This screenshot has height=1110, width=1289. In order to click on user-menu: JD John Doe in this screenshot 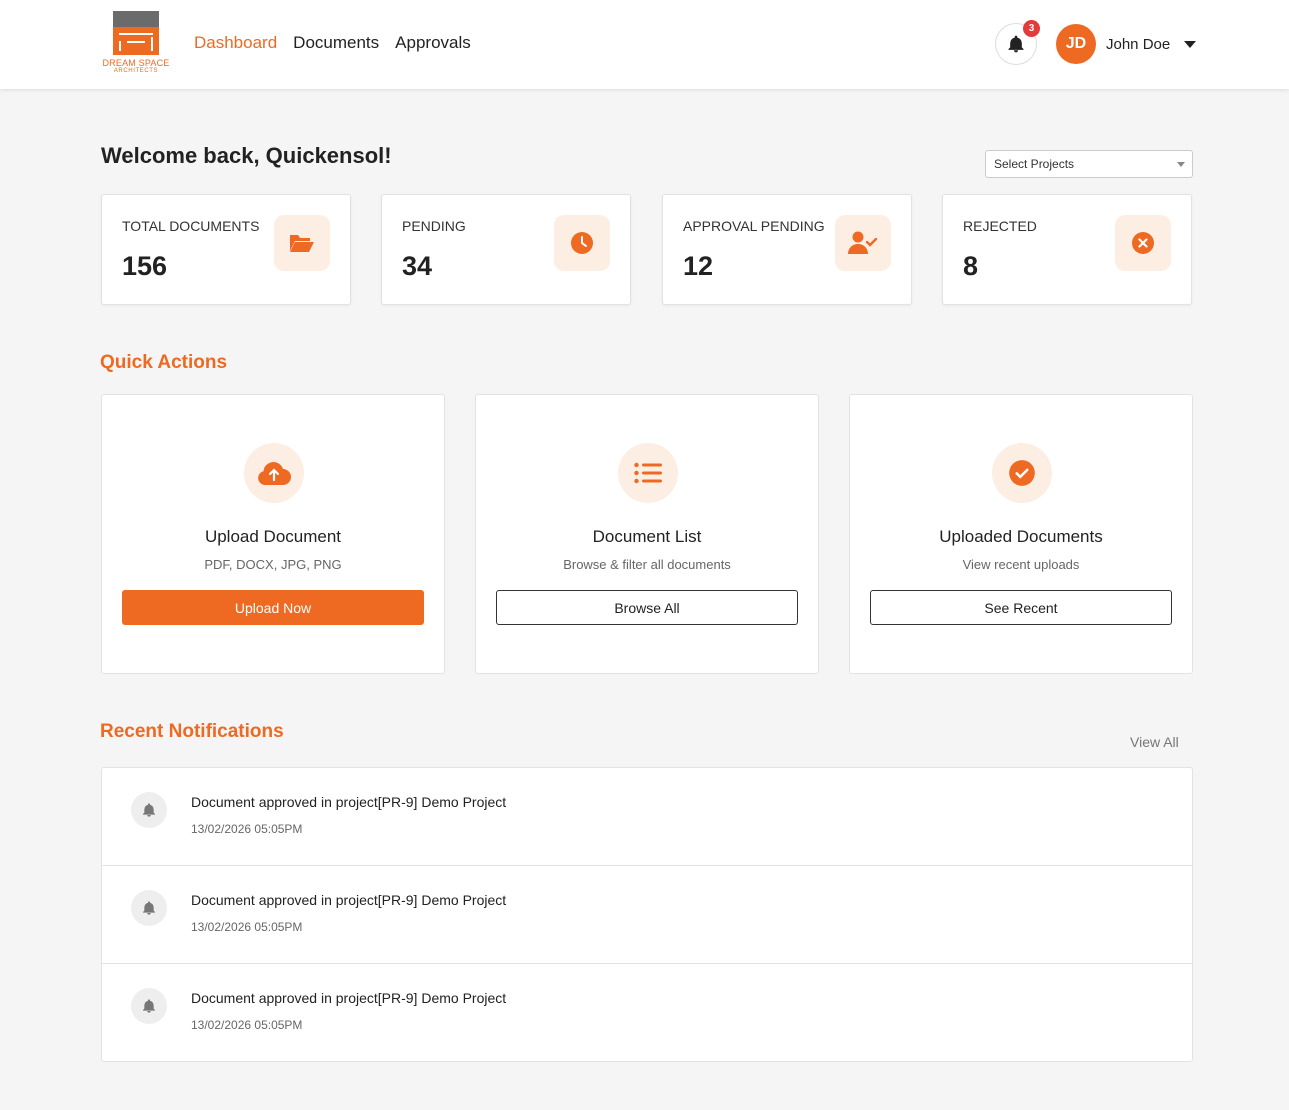, I will do `click(1126, 44)`.